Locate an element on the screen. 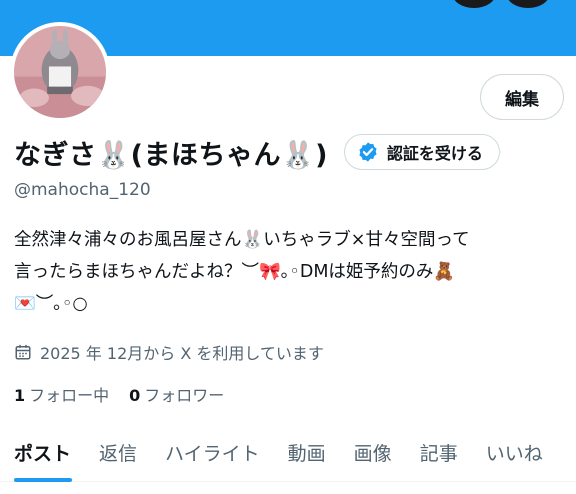 The width and height of the screenshot is (576, 494). tab-highlights: ハイライト is located at coordinates (212, 453).